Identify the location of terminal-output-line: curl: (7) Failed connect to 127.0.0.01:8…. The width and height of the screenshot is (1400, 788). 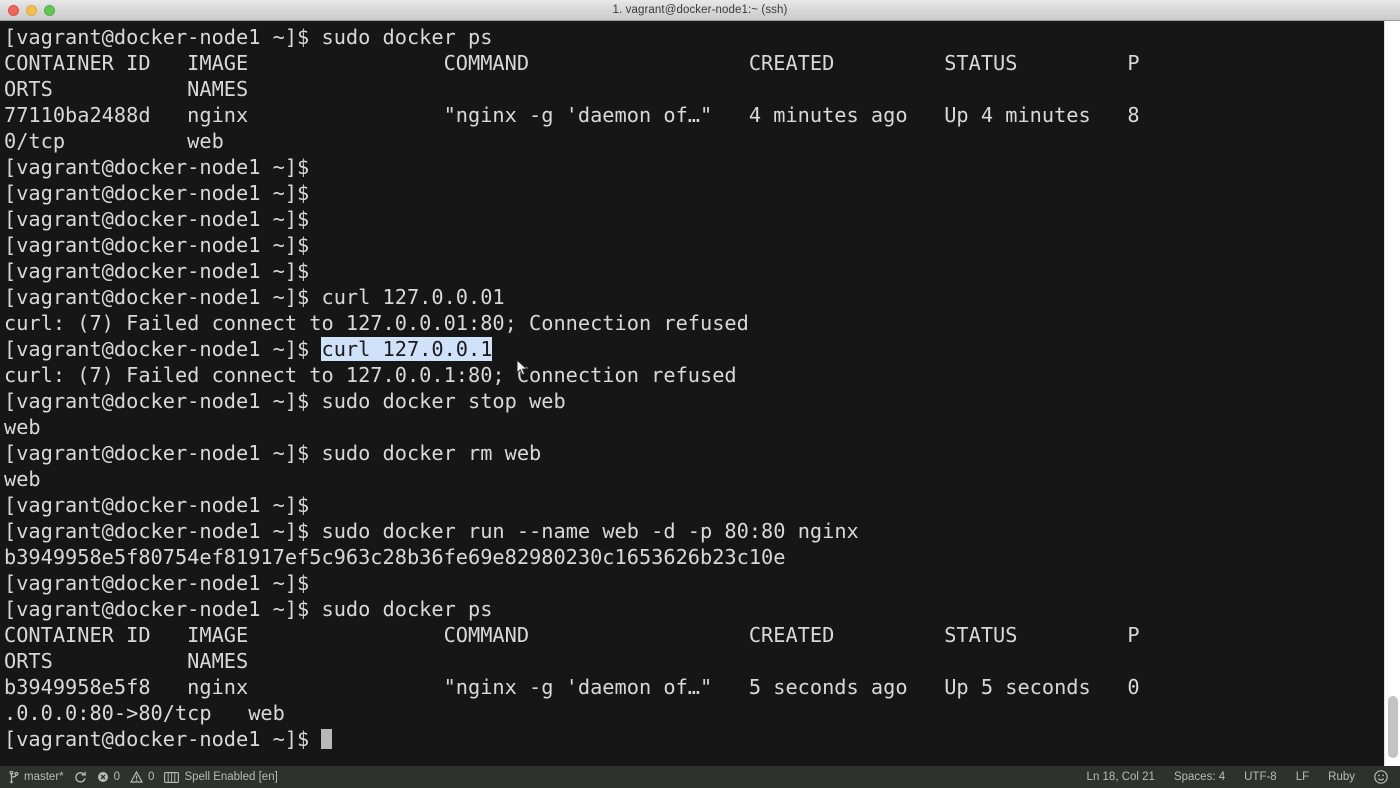
(376, 323).